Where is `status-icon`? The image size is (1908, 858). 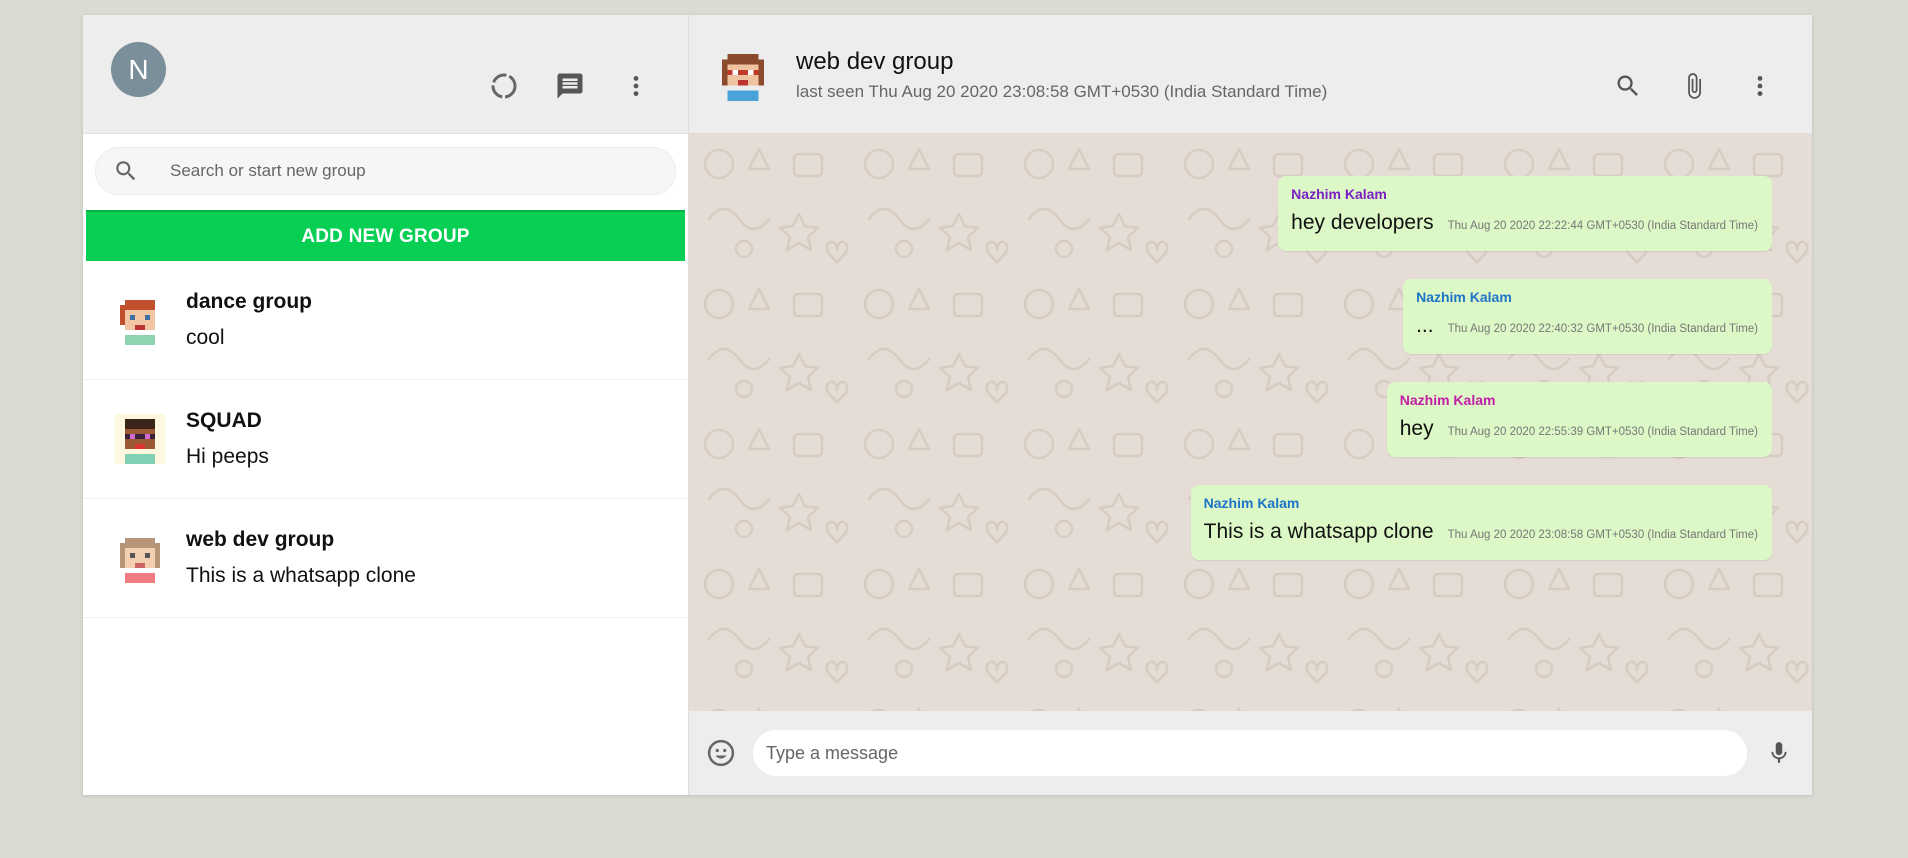 status-icon is located at coordinates (504, 86).